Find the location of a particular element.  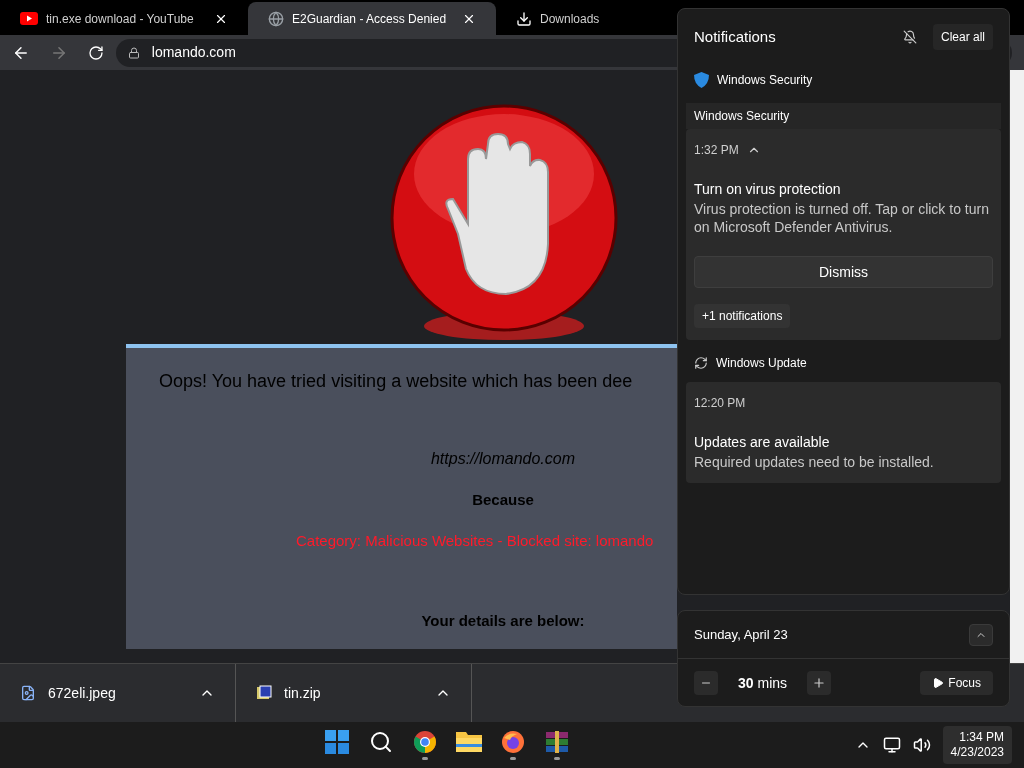

details-heading: Your details are below: is located at coordinates (503, 621).